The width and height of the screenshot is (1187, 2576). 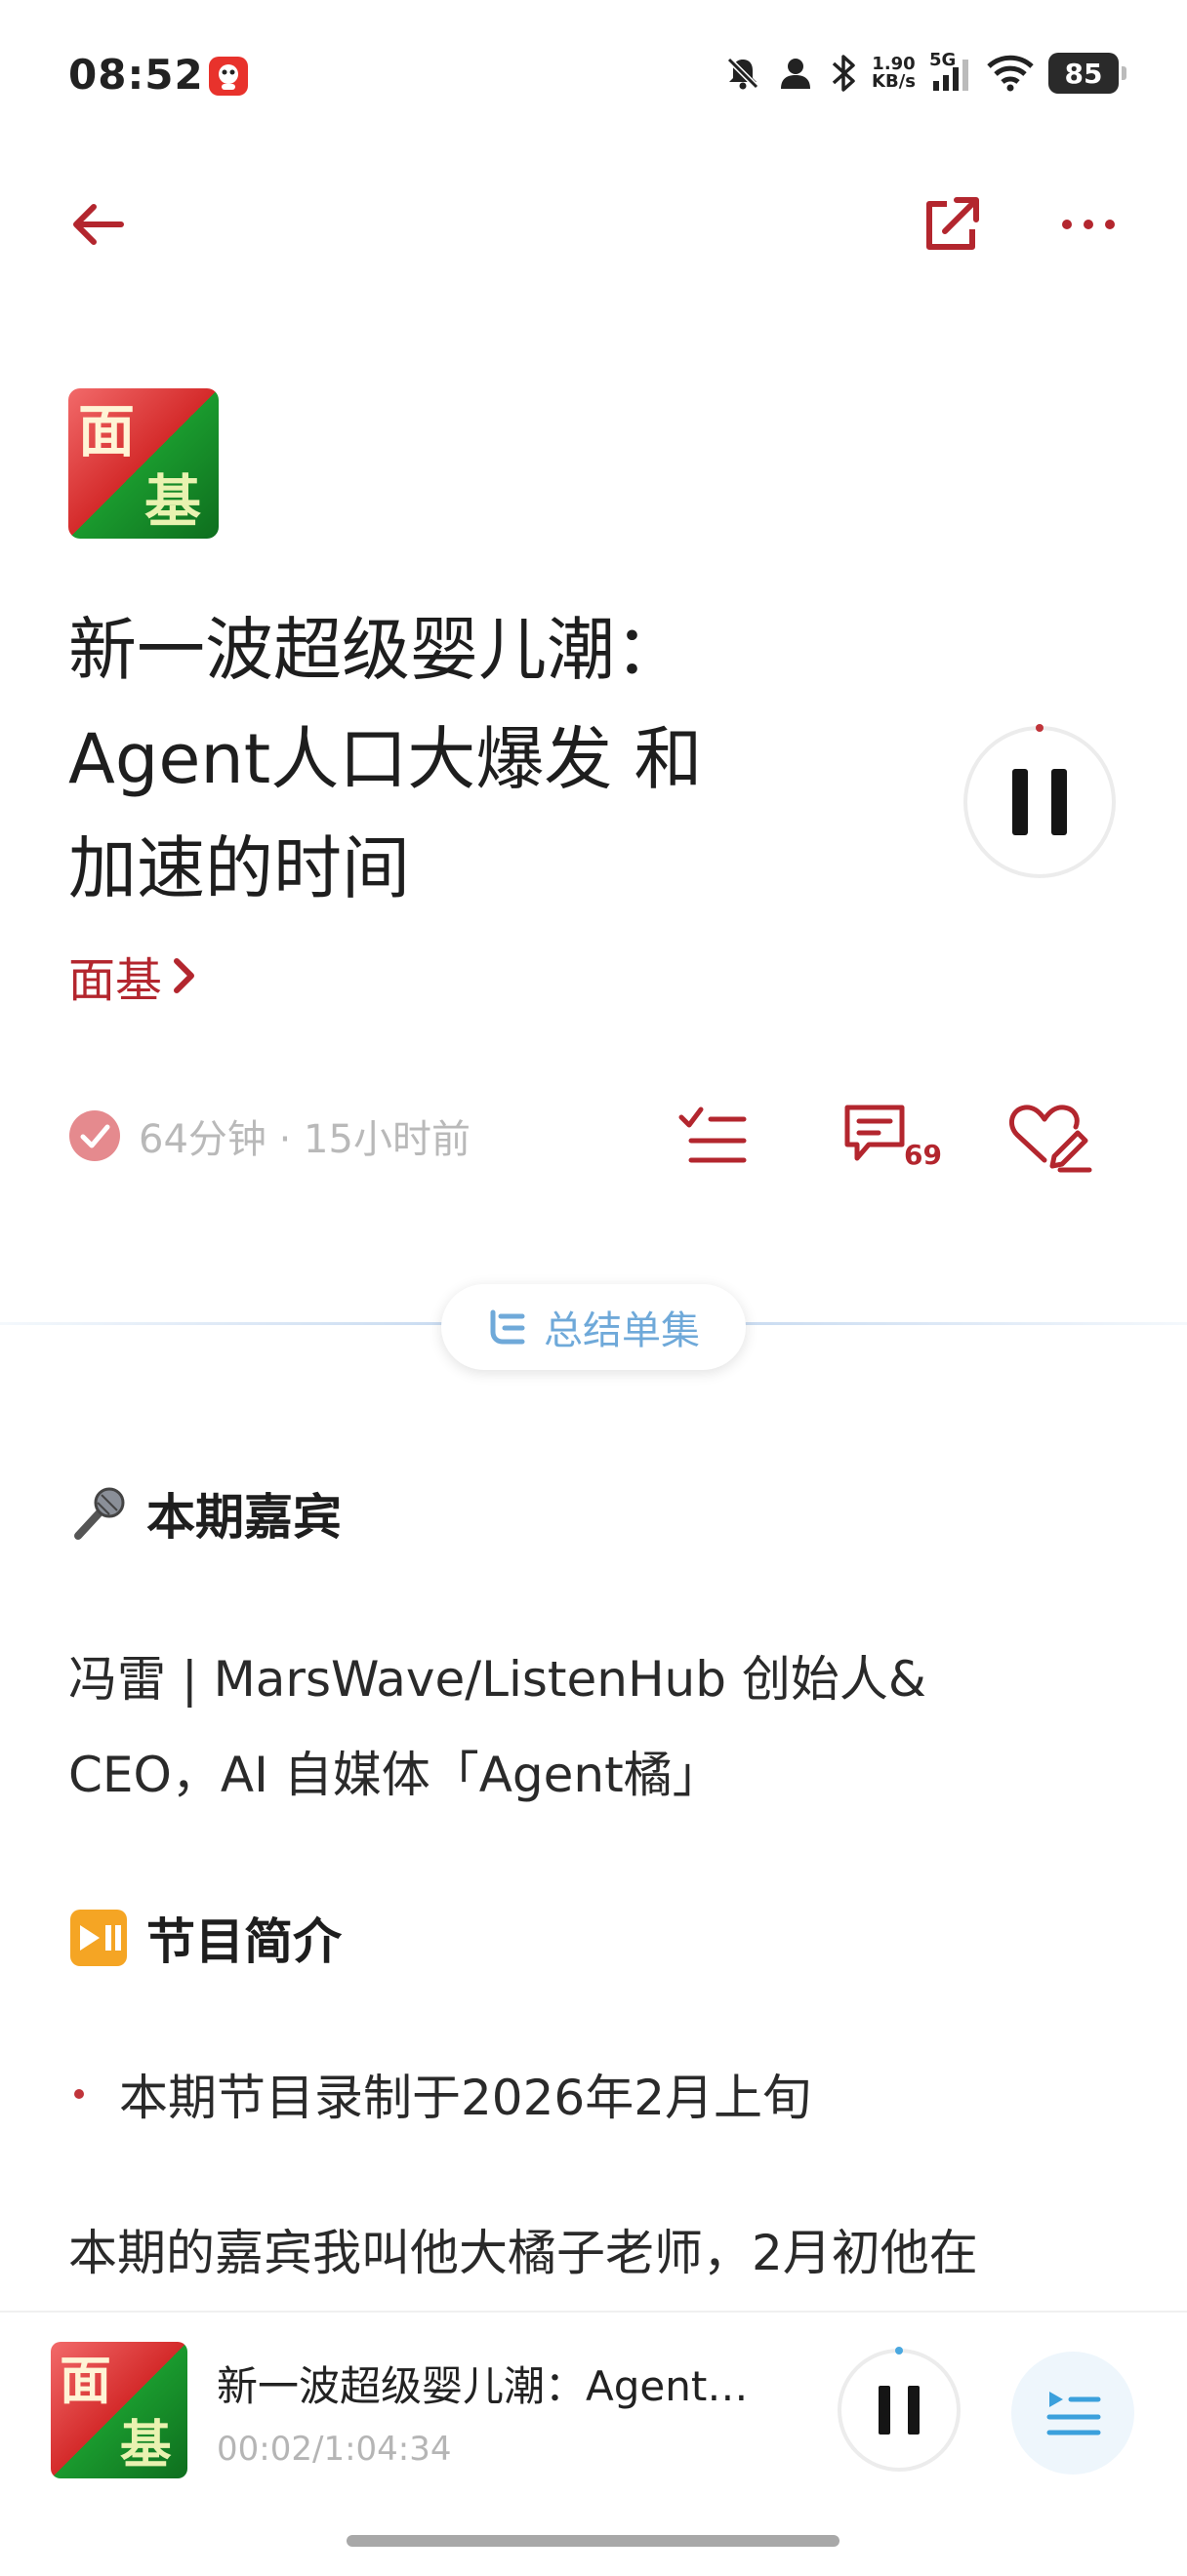 I want to click on intro-heading: 节目简介, so click(x=205, y=1938).